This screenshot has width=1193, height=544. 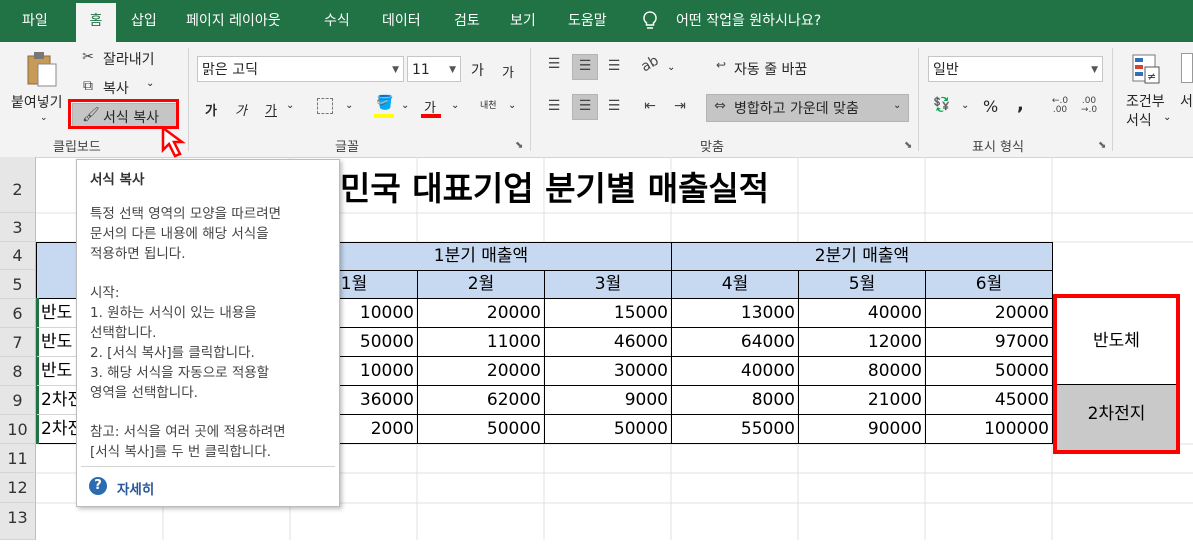 I want to click on borders-dropdown-icon: ⌄, so click(x=349, y=105).